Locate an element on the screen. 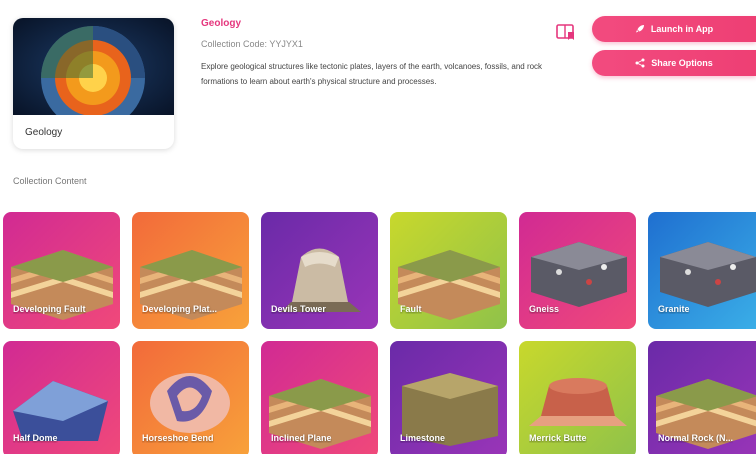 This screenshot has width=756, height=454. content-tile-label: Gneiss is located at coordinates (544, 309).